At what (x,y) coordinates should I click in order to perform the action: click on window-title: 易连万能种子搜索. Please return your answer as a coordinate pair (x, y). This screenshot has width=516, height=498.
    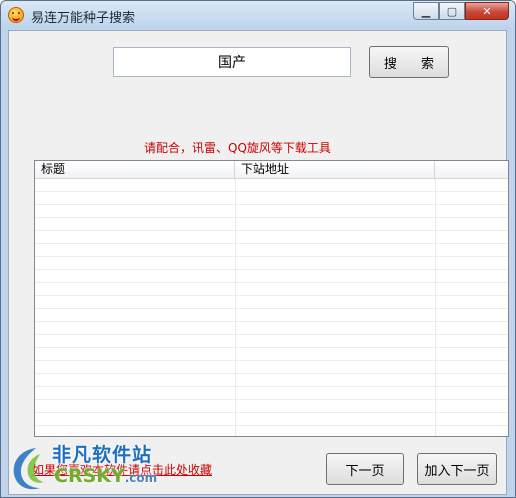
    Looking at the image, I should click on (83, 18).